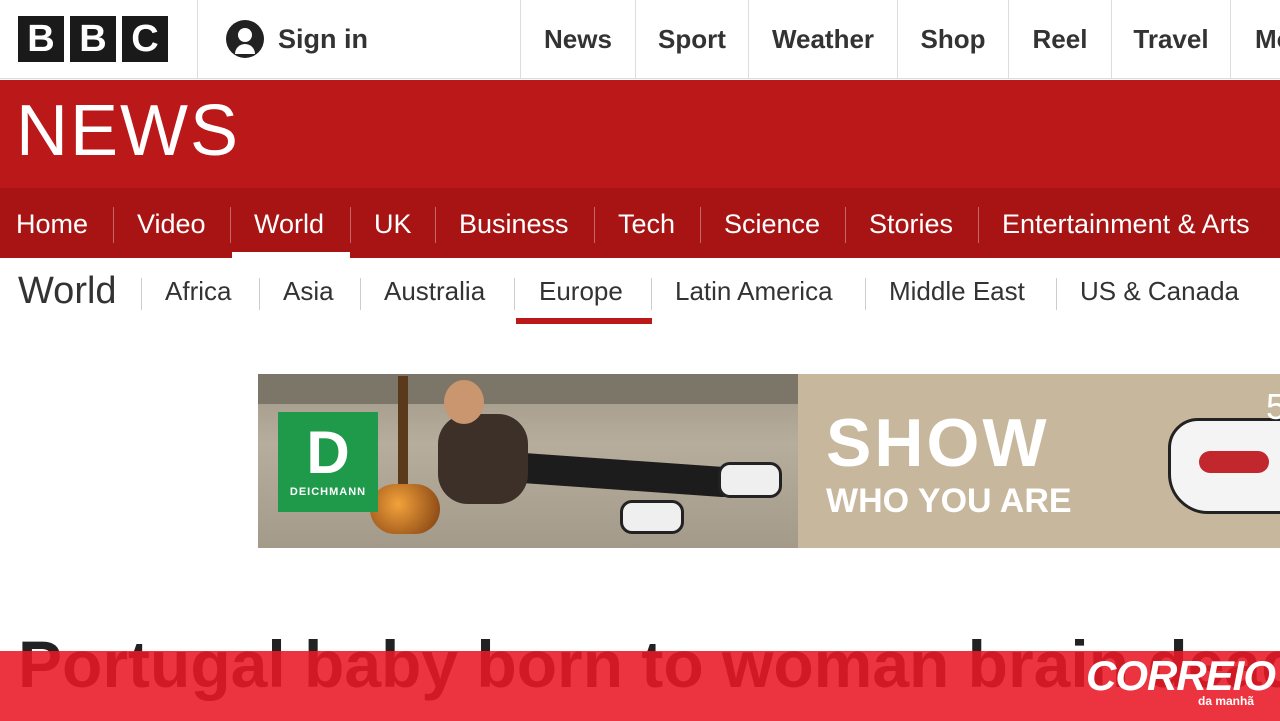 This screenshot has width=1280, height=721. I want to click on model-head, so click(464, 402).